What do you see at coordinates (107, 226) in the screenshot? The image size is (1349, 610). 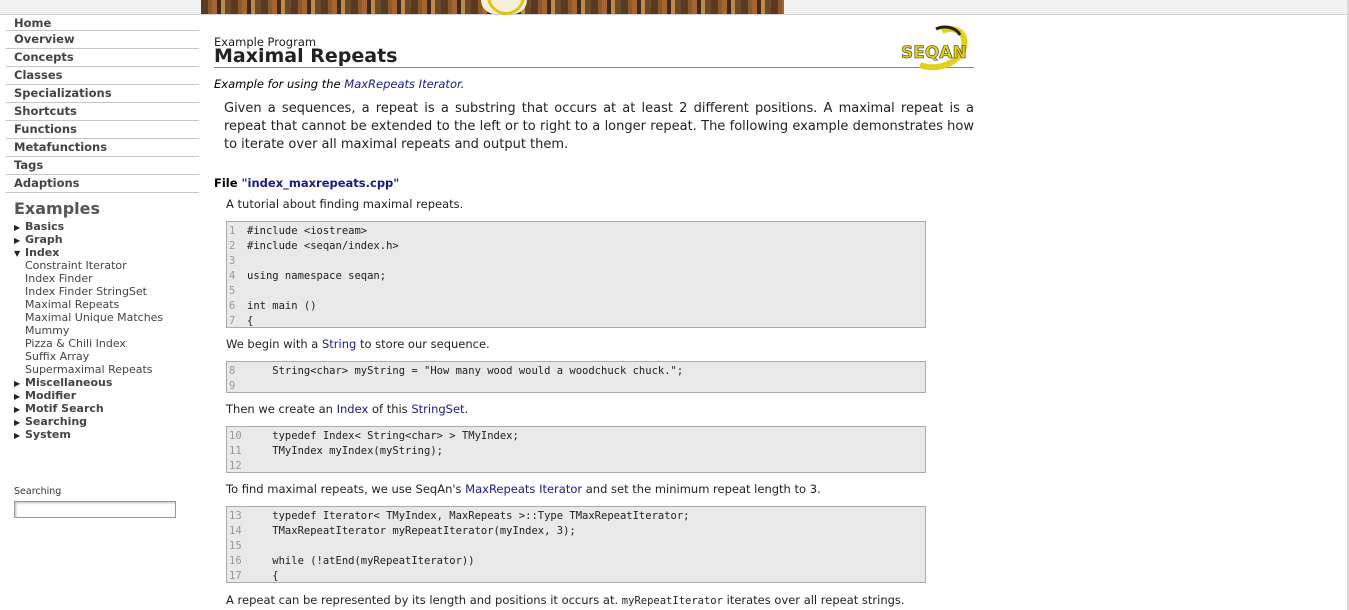 I see `tree-group-basics: ▶ Basics` at bounding box center [107, 226].